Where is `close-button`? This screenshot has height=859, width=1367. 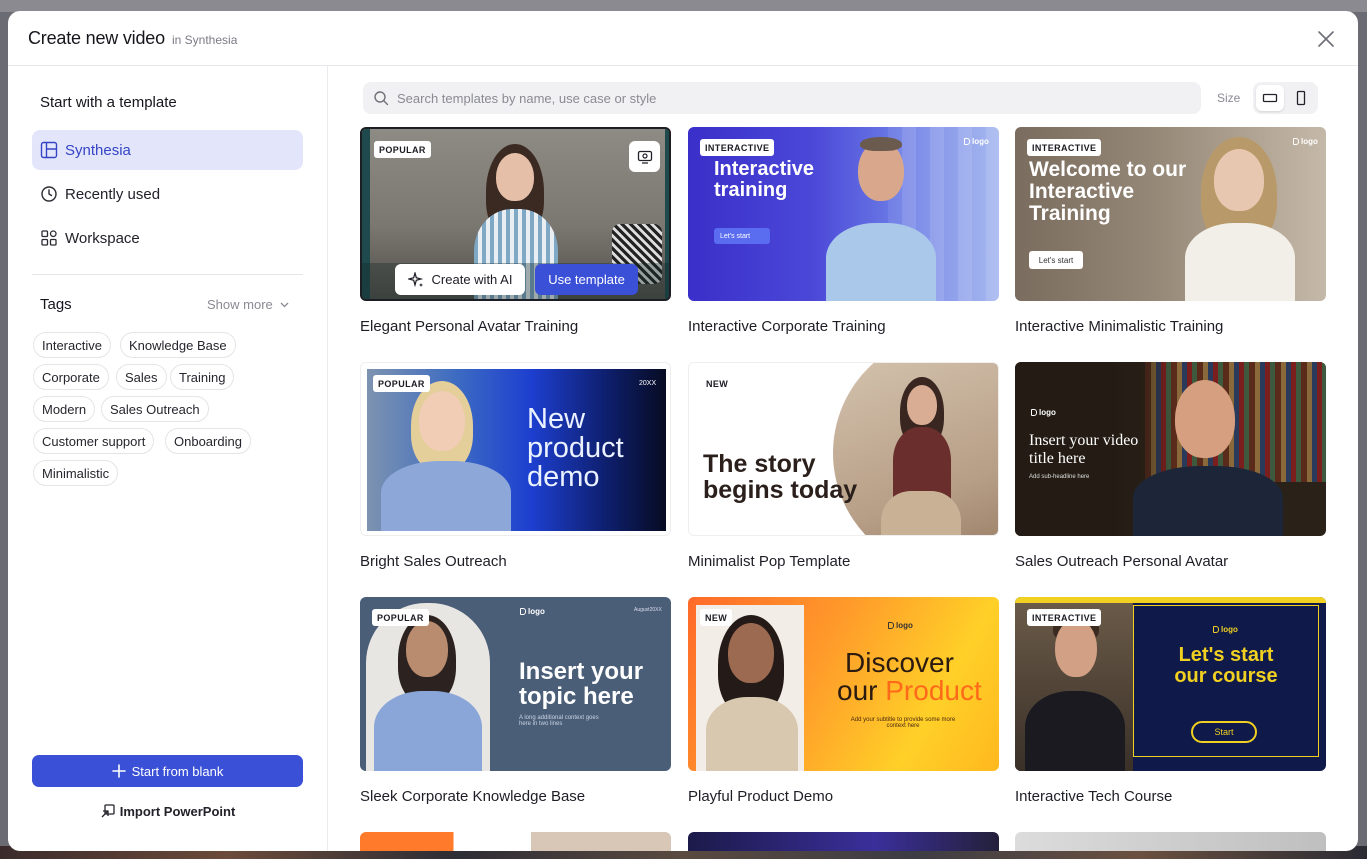 close-button is located at coordinates (1326, 39).